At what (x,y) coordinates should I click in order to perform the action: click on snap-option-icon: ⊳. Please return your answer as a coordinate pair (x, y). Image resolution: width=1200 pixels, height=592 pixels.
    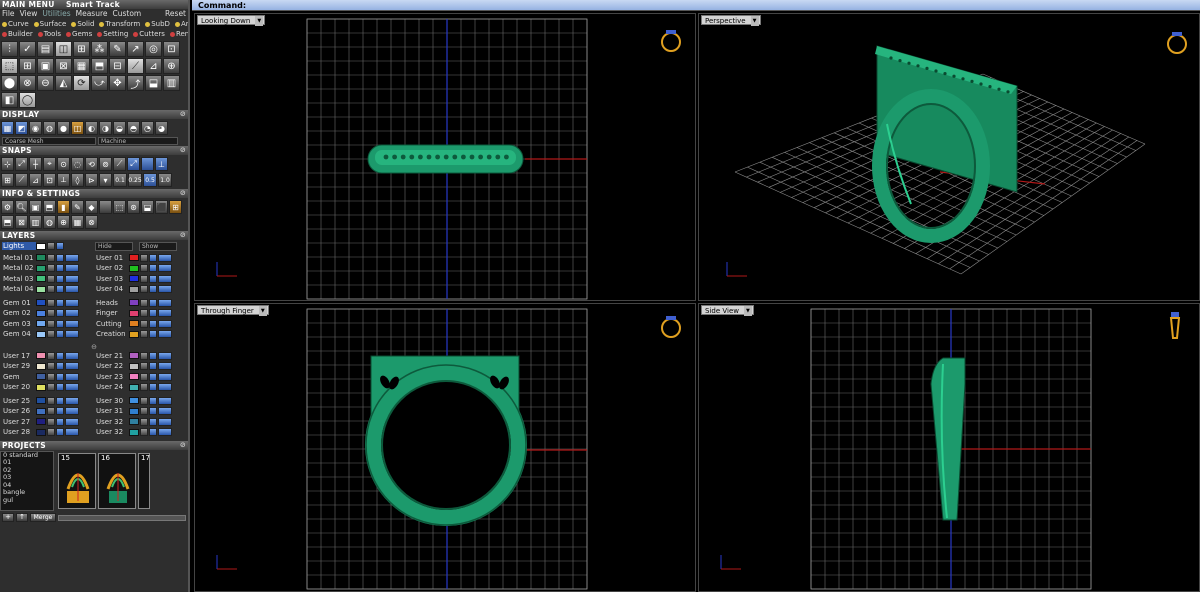
    Looking at the image, I should click on (91, 180).